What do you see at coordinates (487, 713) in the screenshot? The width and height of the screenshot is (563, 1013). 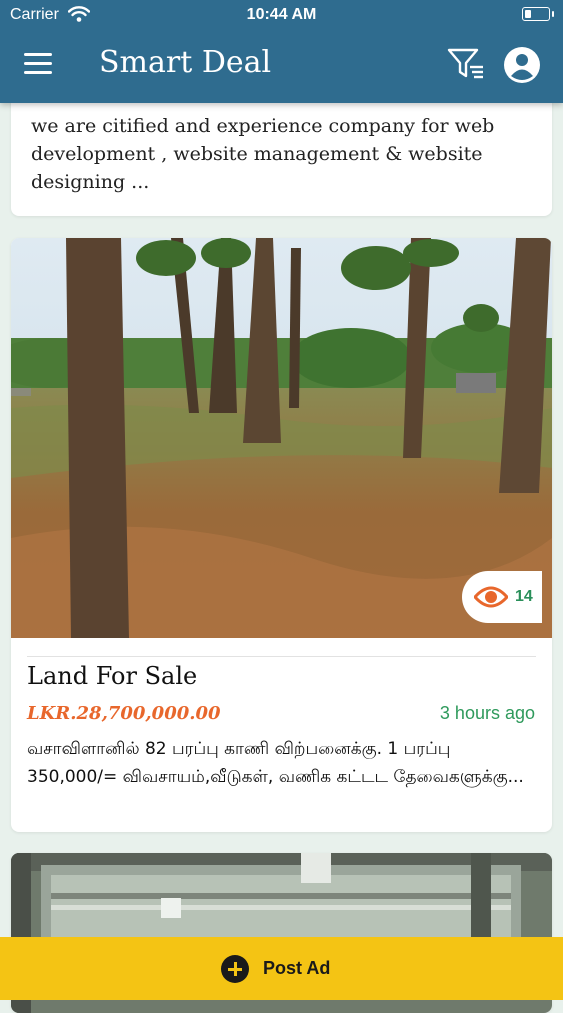 I see `listing-time-ago: 3 hours ago` at bounding box center [487, 713].